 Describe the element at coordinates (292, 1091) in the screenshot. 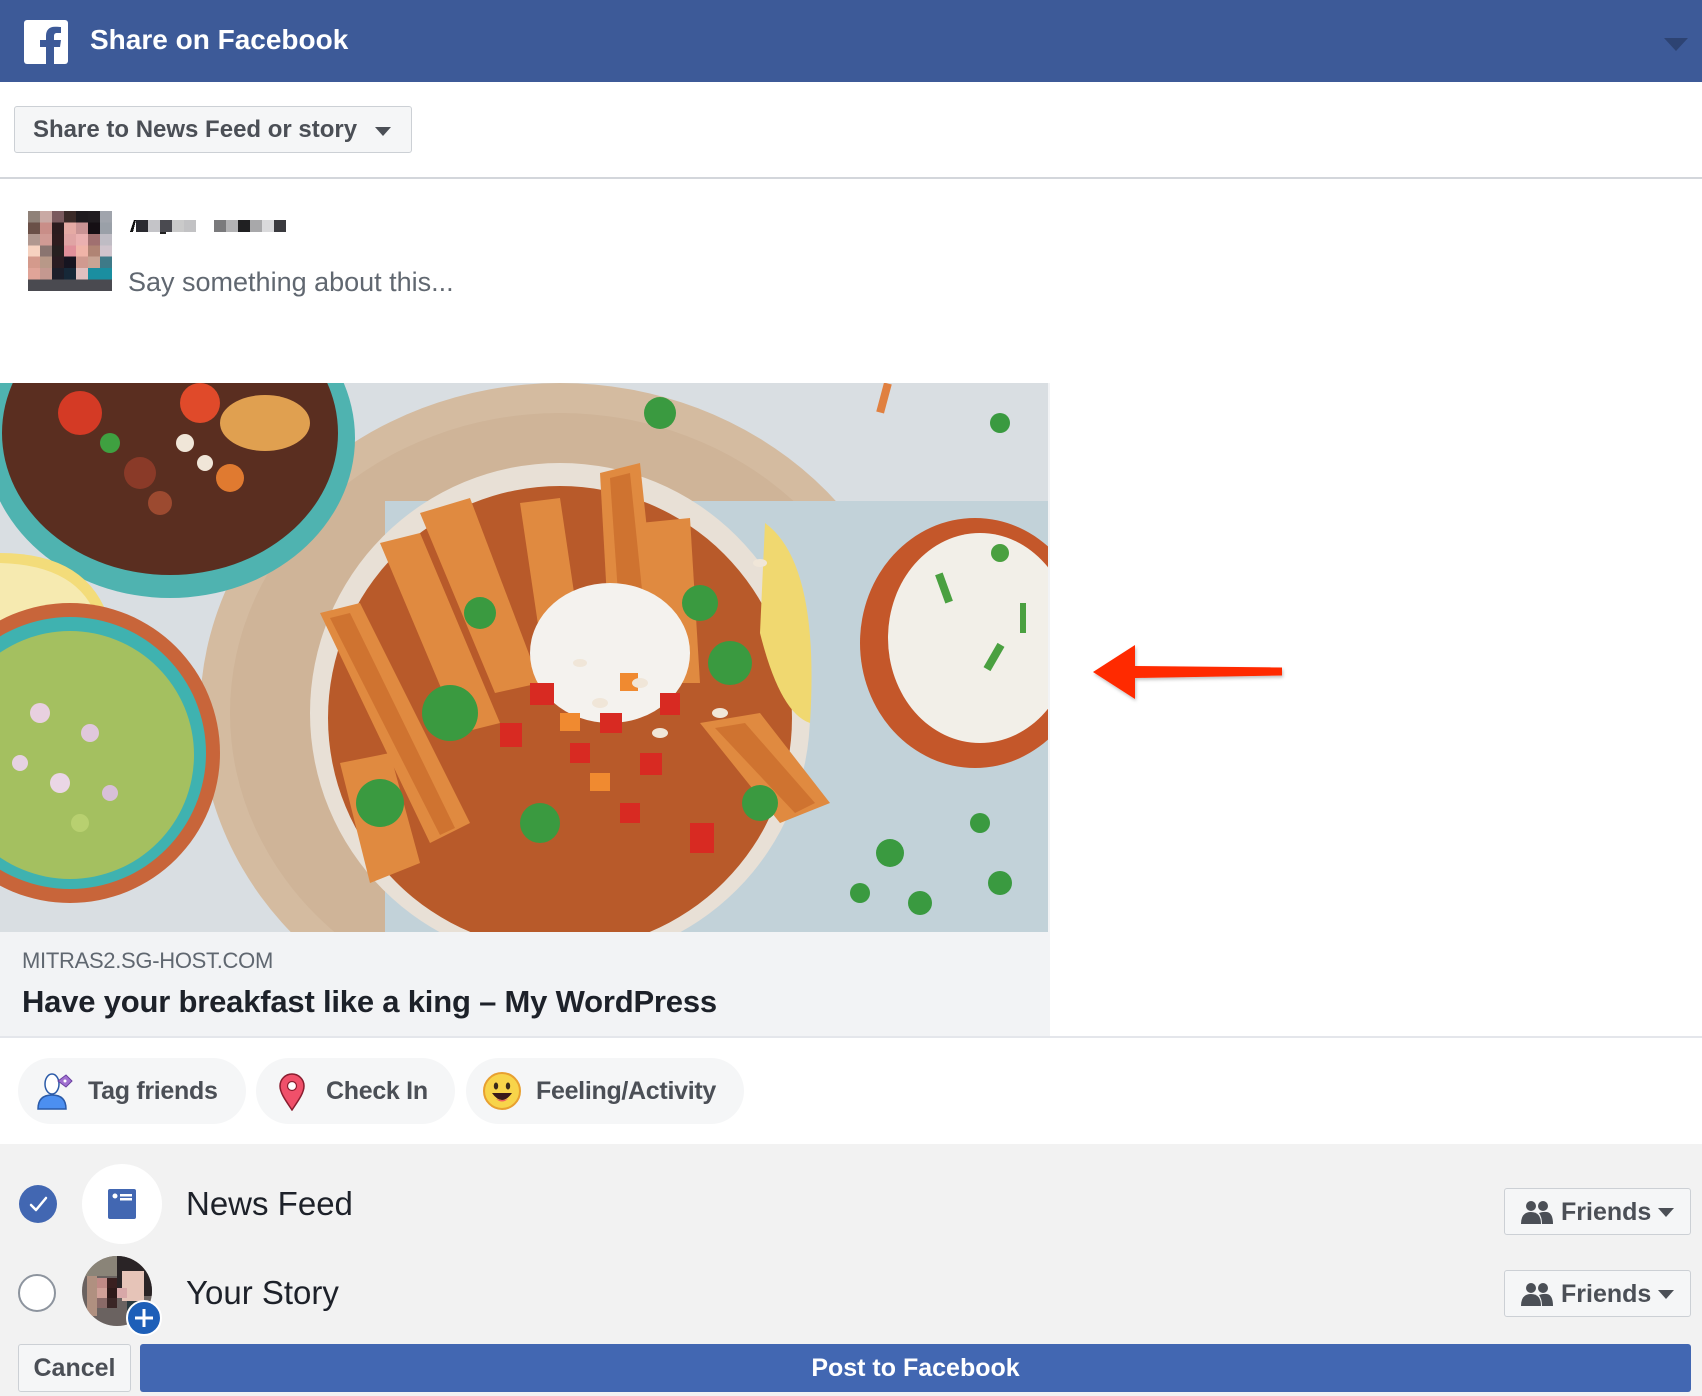

I see `location-pin-icon` at that location.